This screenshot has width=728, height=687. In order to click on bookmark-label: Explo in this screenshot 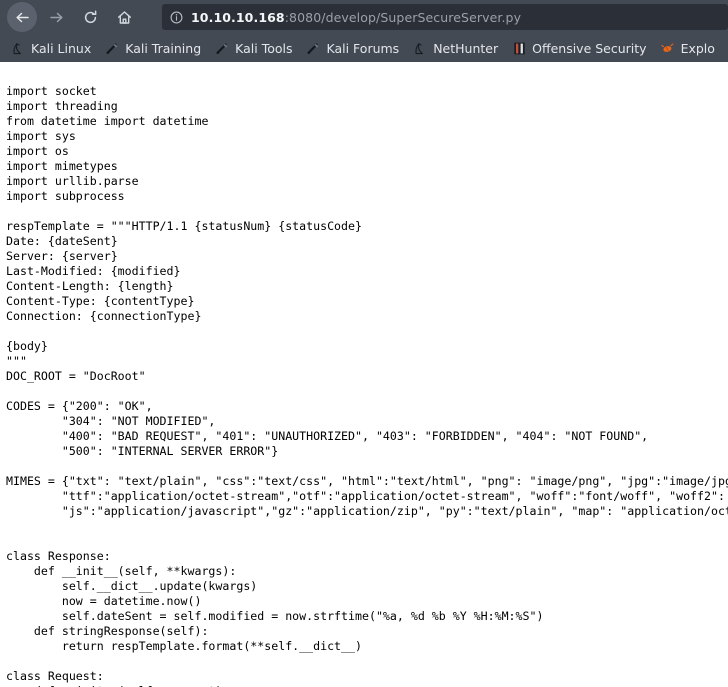, I will do `click(697, 48)`.